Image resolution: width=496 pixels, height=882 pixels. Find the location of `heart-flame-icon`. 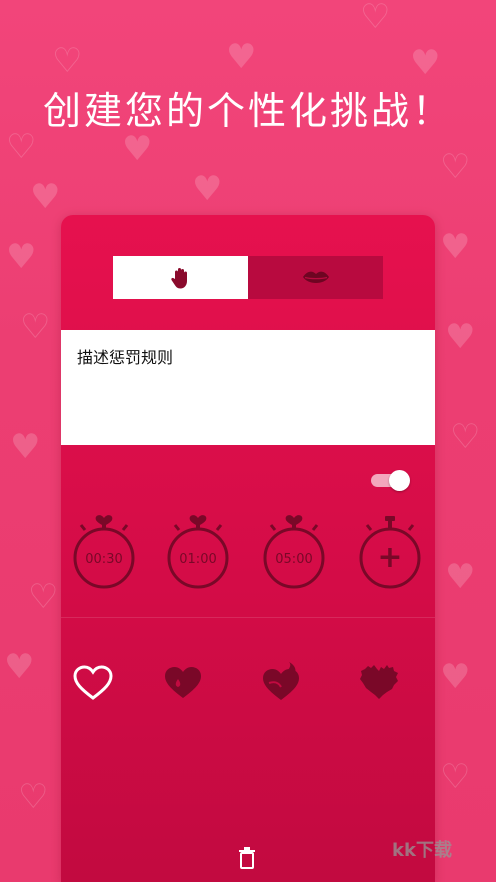

heart-flame-icon is located at coordinates (281, 681).